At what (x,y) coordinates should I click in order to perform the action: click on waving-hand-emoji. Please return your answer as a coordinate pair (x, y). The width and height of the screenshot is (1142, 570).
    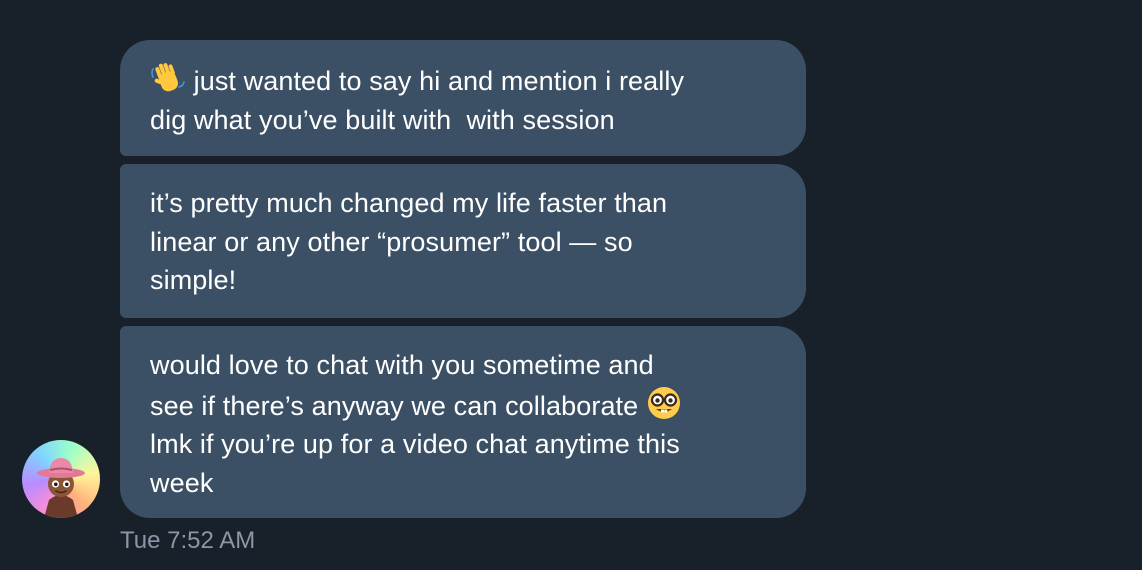
    Looking at the image, I should click on (168, 77).